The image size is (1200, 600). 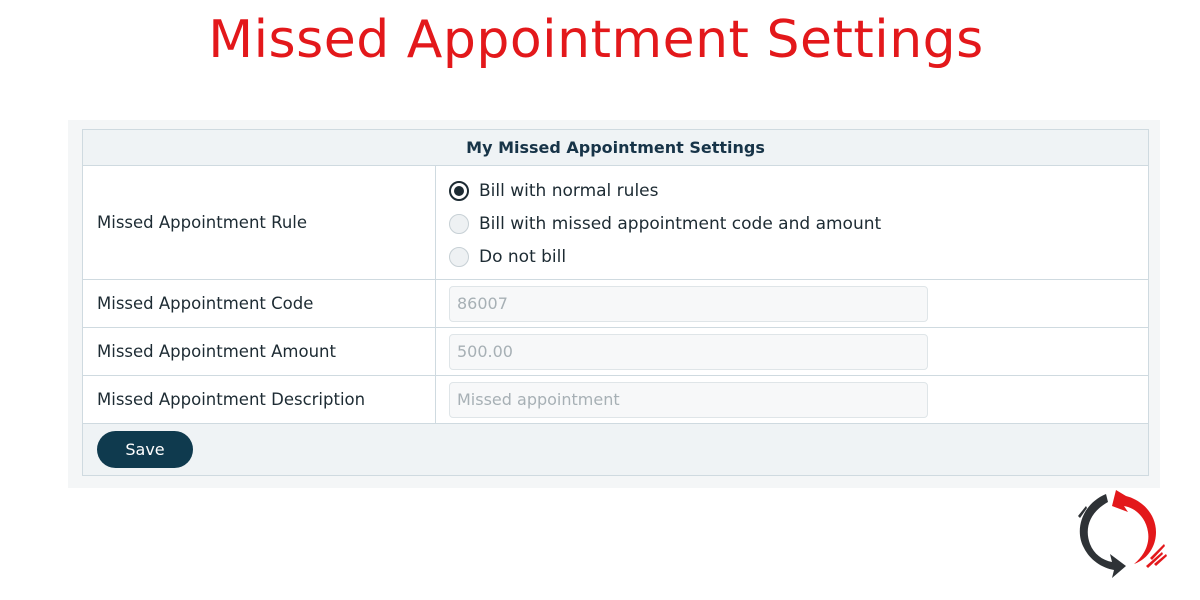 What do you see at coordinates (259, 351) in the screenshot?
I see `amount-label: Missed Appointment Amount` at bounding box center [259, 351].